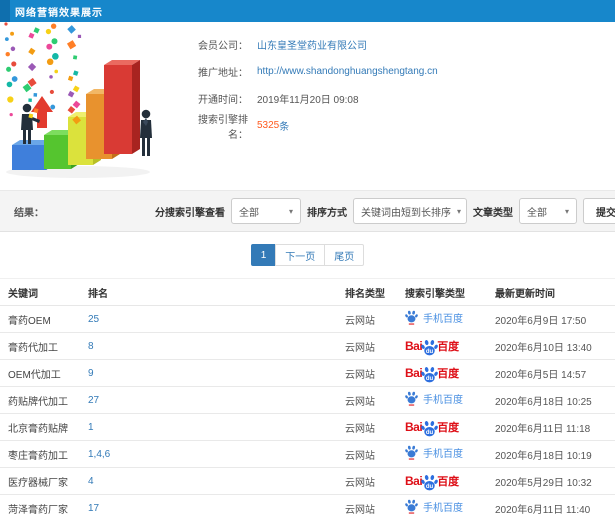 The width and height of the screenshot is (615, 520). I want to click on promo-url-label: 推广地址：, so click(223, 73).